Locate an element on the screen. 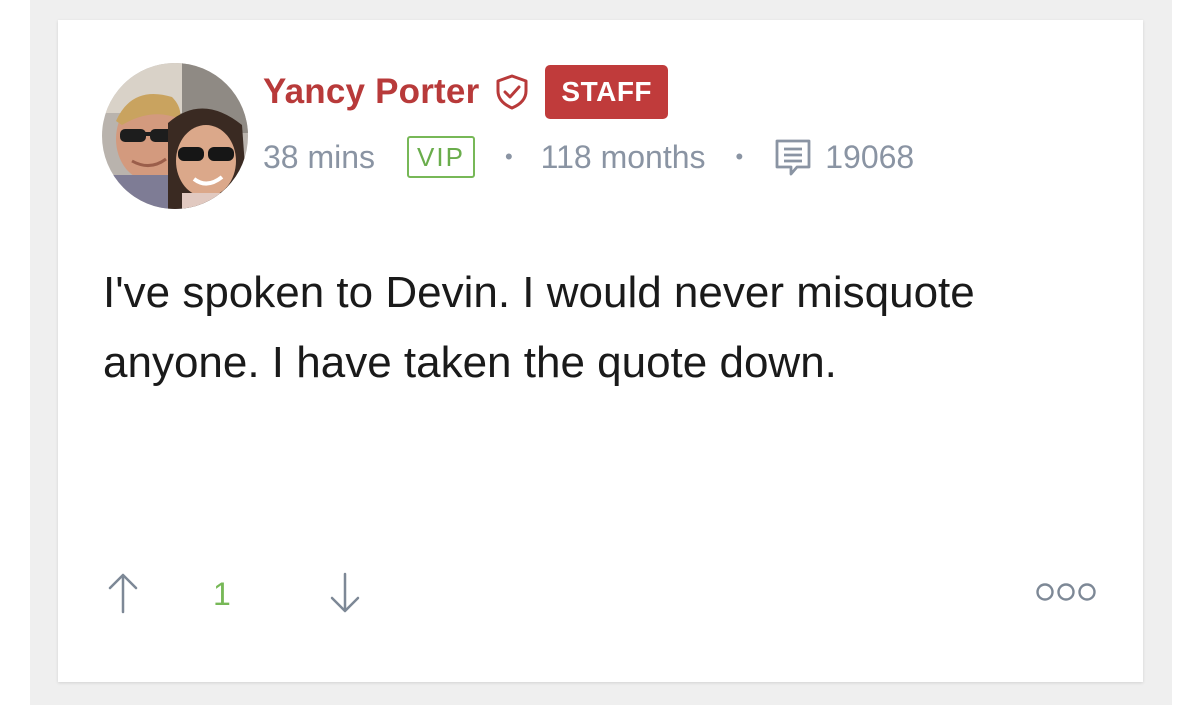 The height and width of the screenshot is (705, 1200). avatar is located at coordinates (175, 136).